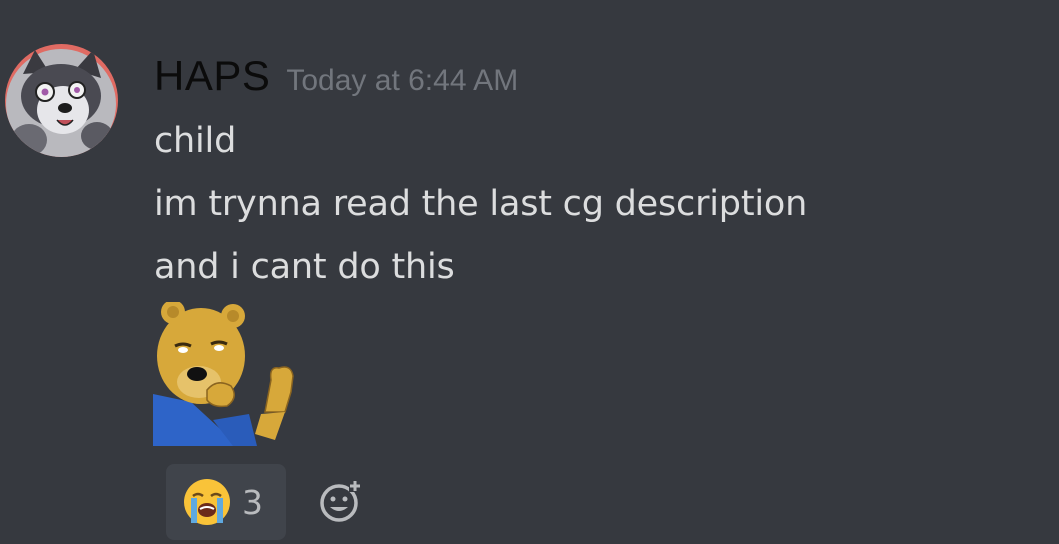 Image resolution: width=1059 pixels, height=544 pixels. I want to click on message-header: HAPS Today at 6:44 AM, so click(336, 76).